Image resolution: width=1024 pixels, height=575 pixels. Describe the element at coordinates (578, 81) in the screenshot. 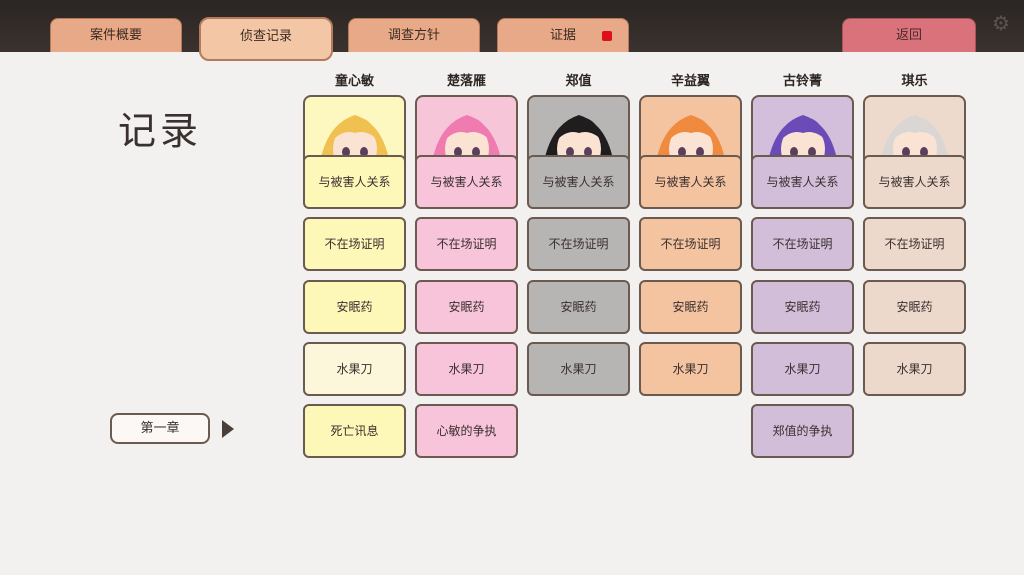

I see `character-name: 郑值` at that location.